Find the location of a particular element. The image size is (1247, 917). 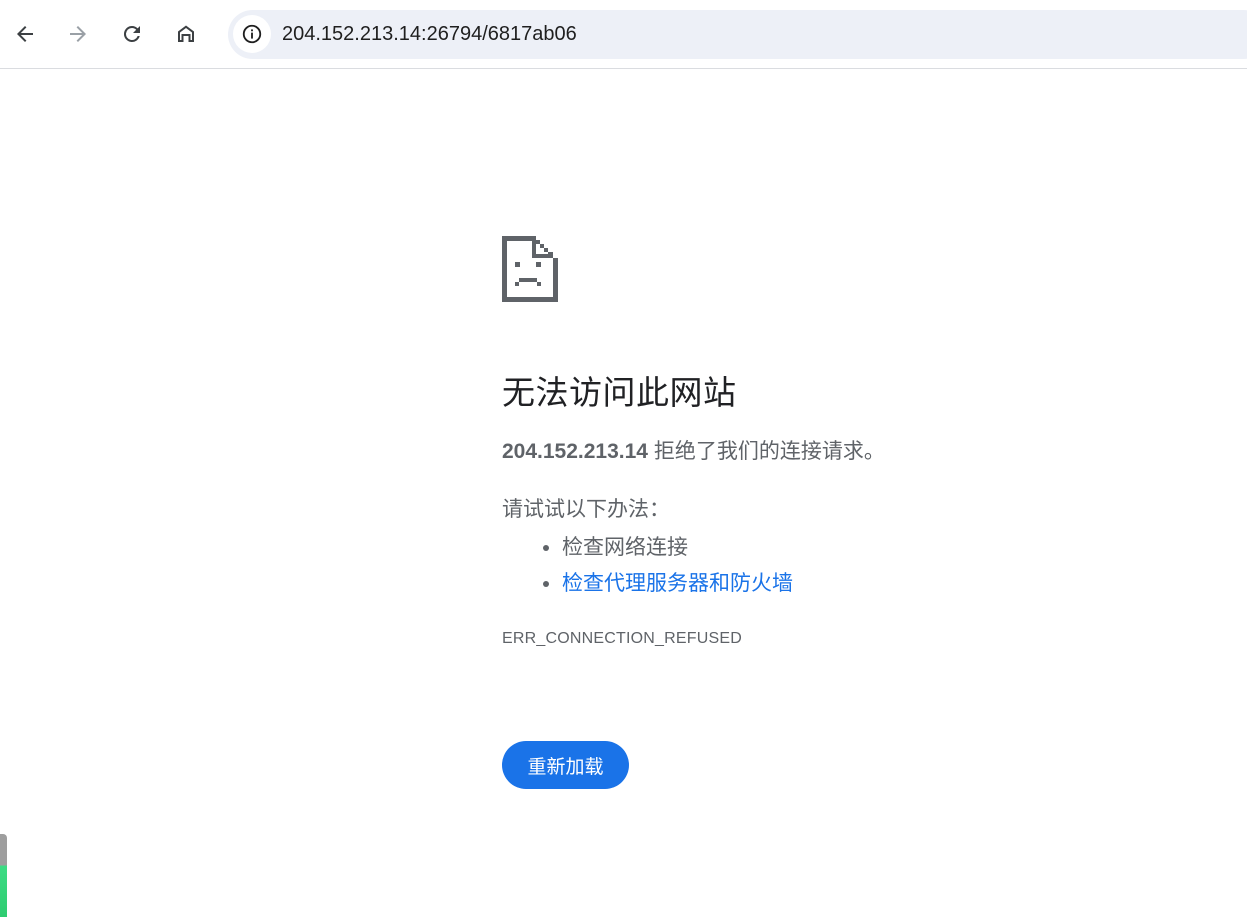

home-button is located at coordinates (186, 34).